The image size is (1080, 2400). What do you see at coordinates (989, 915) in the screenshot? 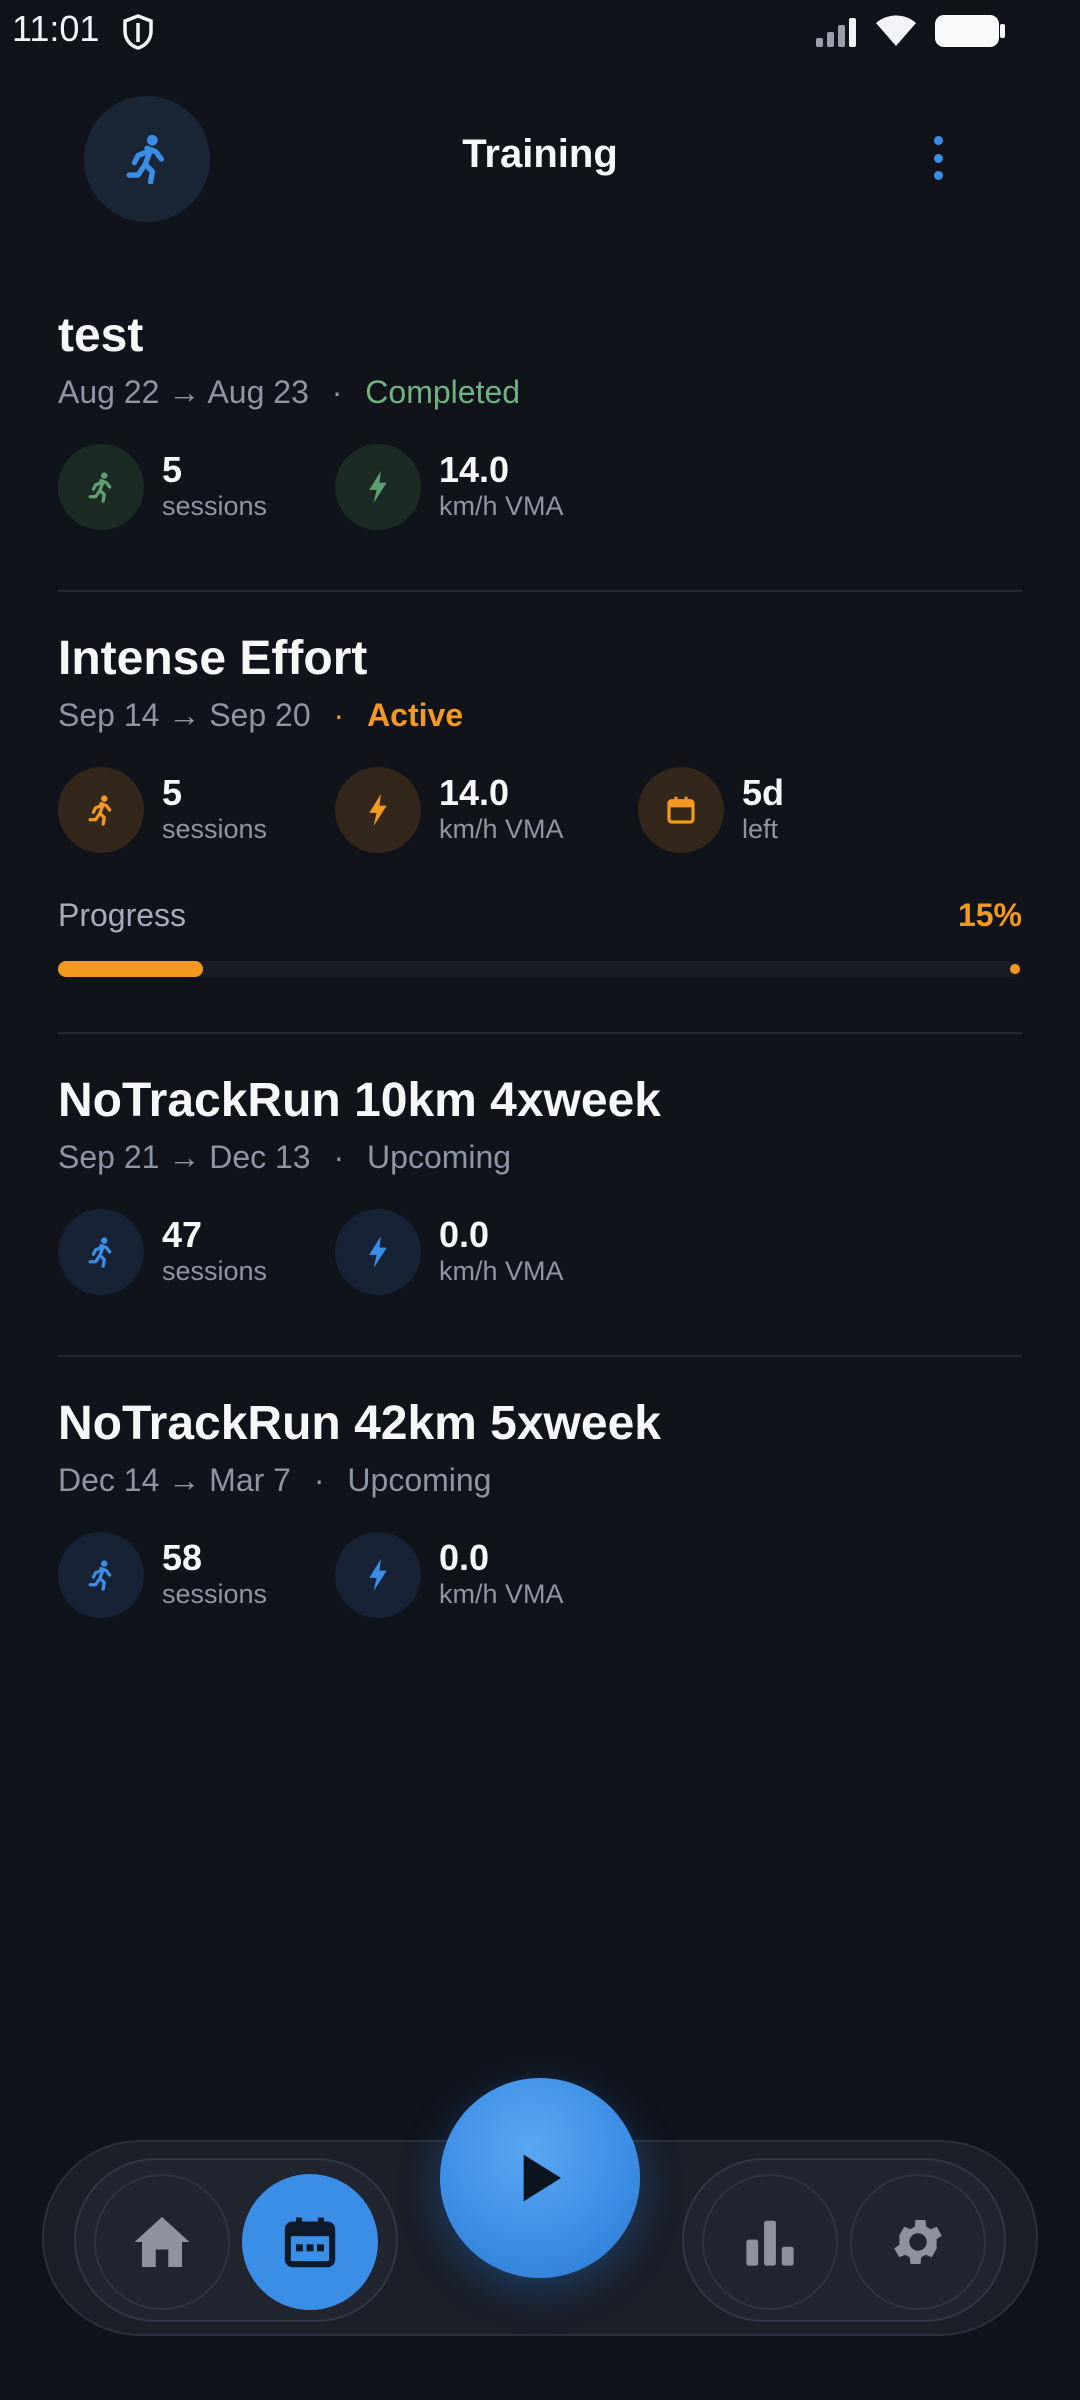
I see `progress-percent: 15%` at bounding box center [989, 915].